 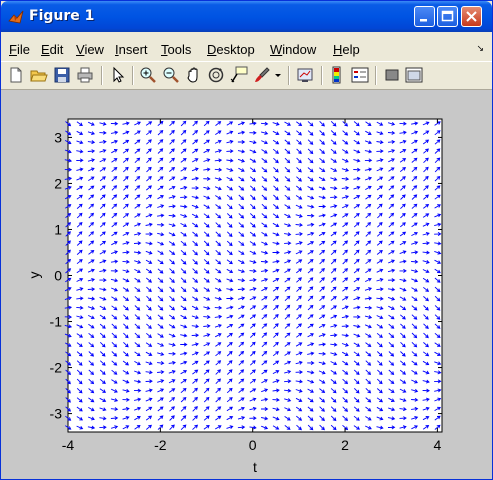 I want to click on window-title: Figure 1, so click(x=62, y=16).